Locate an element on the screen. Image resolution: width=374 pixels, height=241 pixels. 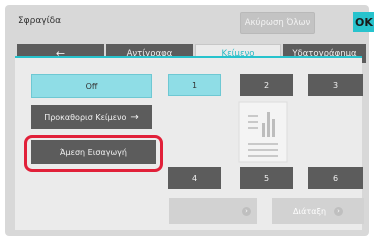
position-4-button: 4 is located at coordinates (194, 178).